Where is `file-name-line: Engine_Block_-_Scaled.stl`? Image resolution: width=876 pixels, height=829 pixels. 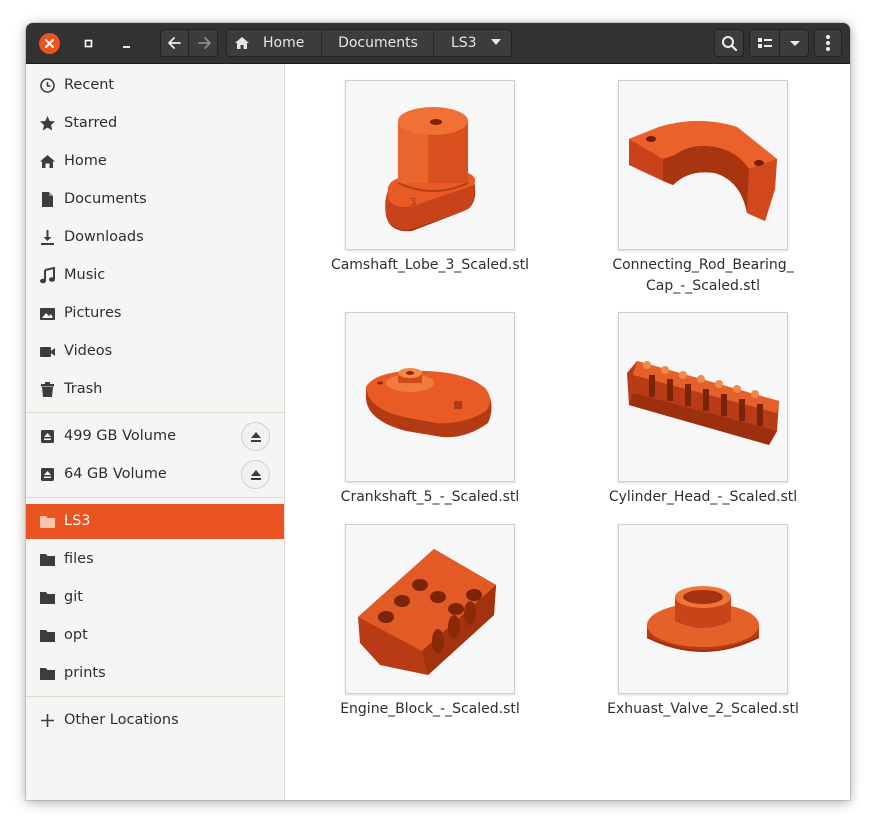
file-name-line: Engine_Block_-_Scaled.stl is located at coordinates (430, 709).